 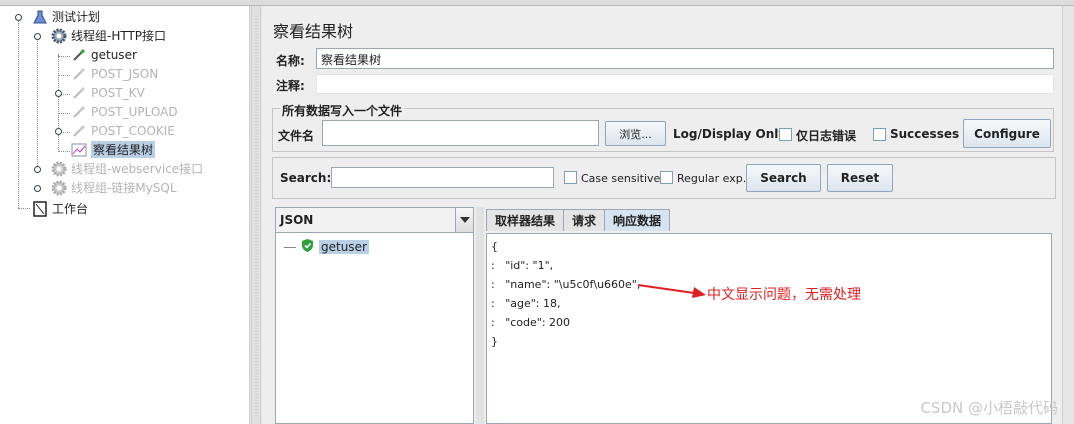 I want to click on flask-icon, so click(x=40, y=17).